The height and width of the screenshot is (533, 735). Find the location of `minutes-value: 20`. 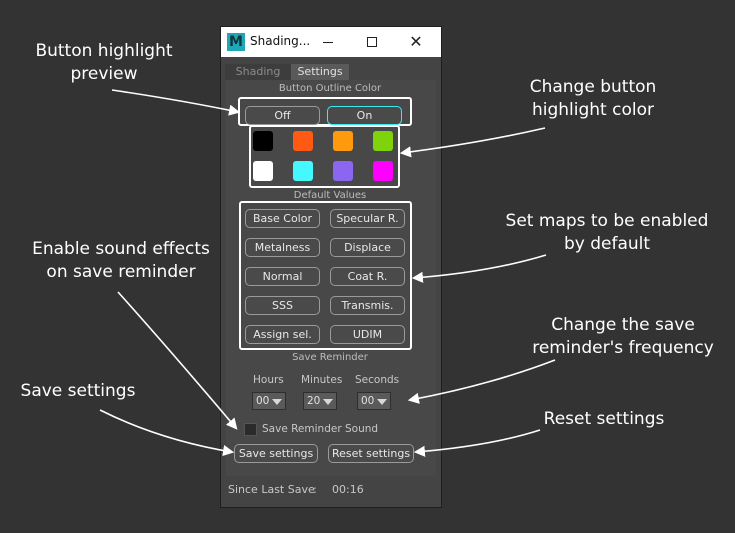

minutes-value: 20 is located at coordinates (314, 401).